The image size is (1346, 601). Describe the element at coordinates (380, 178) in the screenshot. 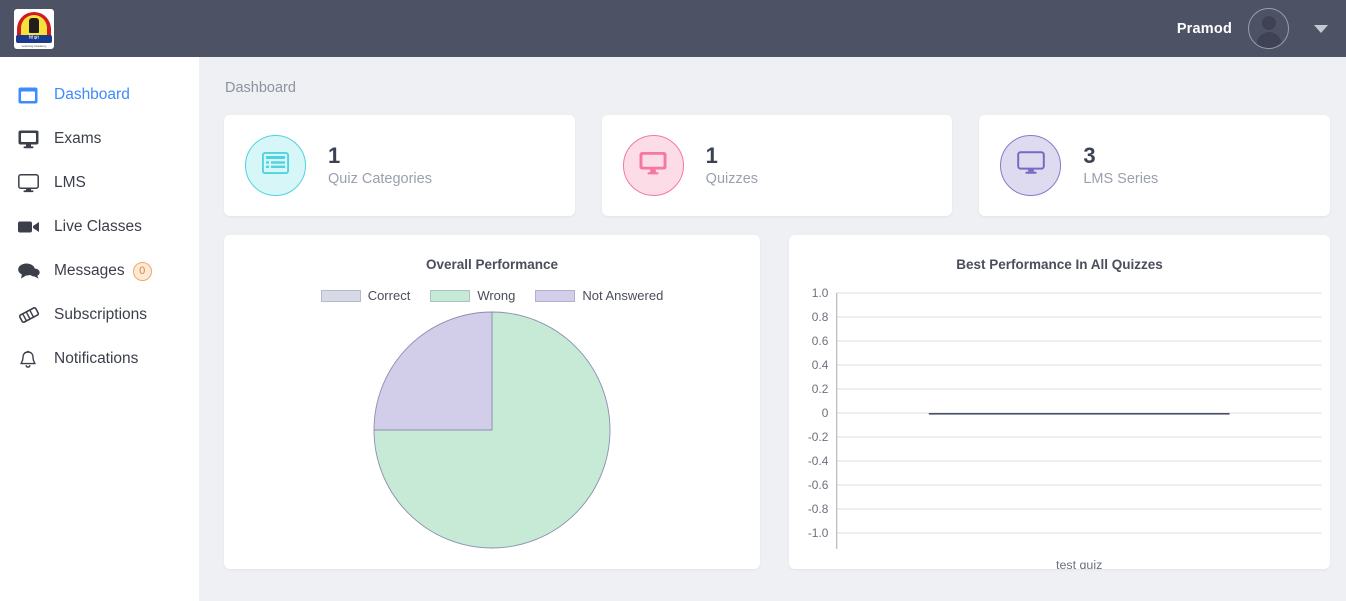

I see `stat-label: Quiz Categories` at that location.